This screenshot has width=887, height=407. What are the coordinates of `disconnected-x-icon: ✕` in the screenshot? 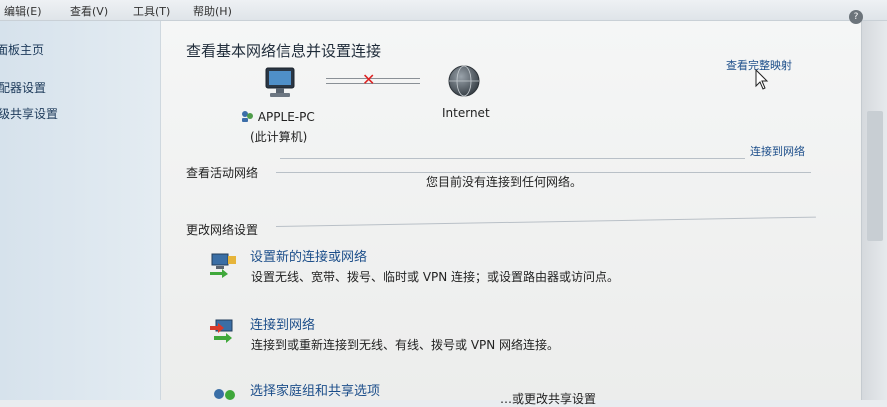 It's located at (369, 79).